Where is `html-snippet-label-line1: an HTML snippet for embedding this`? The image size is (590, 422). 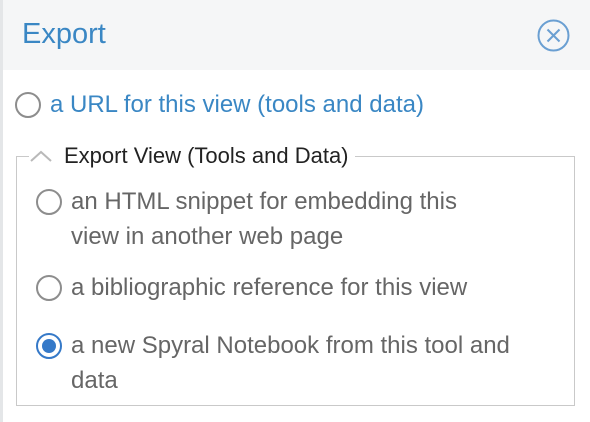
html-snippet-label-line1: an HTML snippet for embedding this is located at coordinates (264, 201).